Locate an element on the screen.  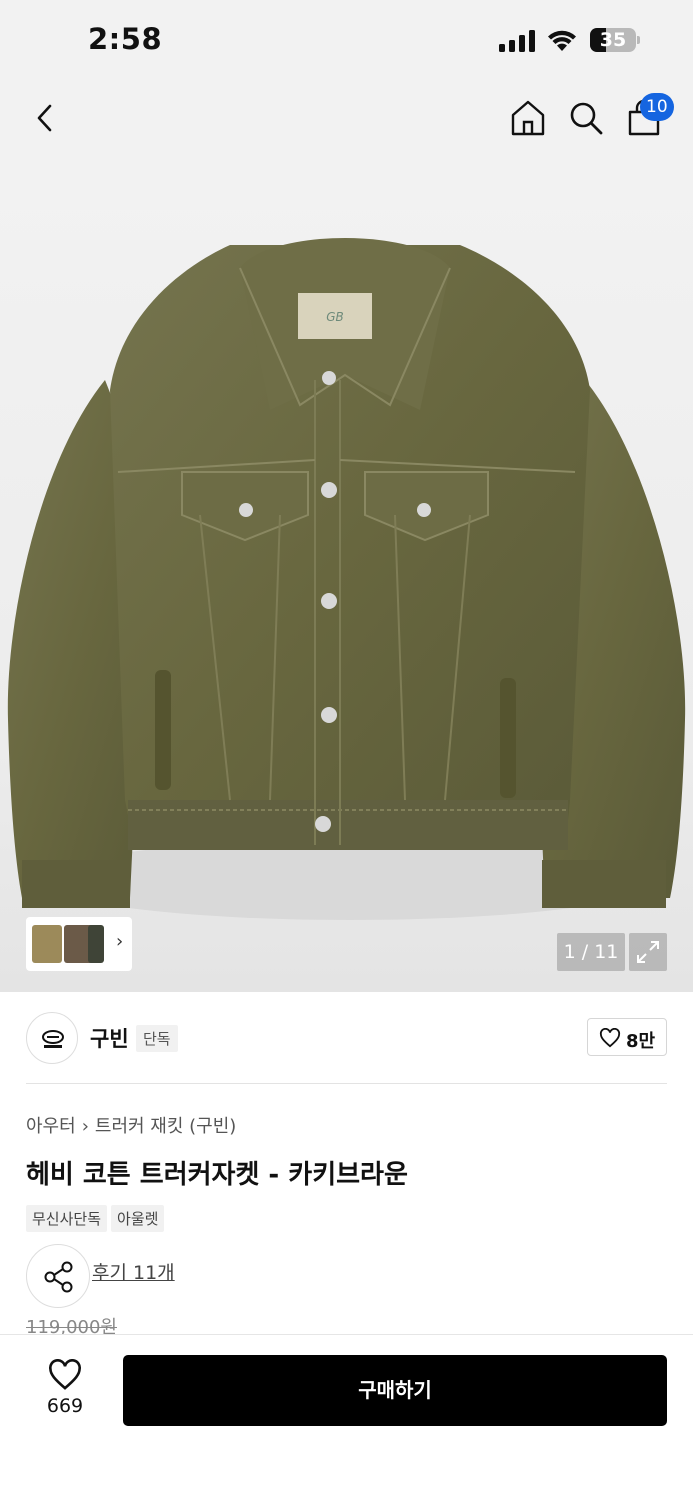
image-page-counter: 1 / 11 is located at coordinates (591, 952).